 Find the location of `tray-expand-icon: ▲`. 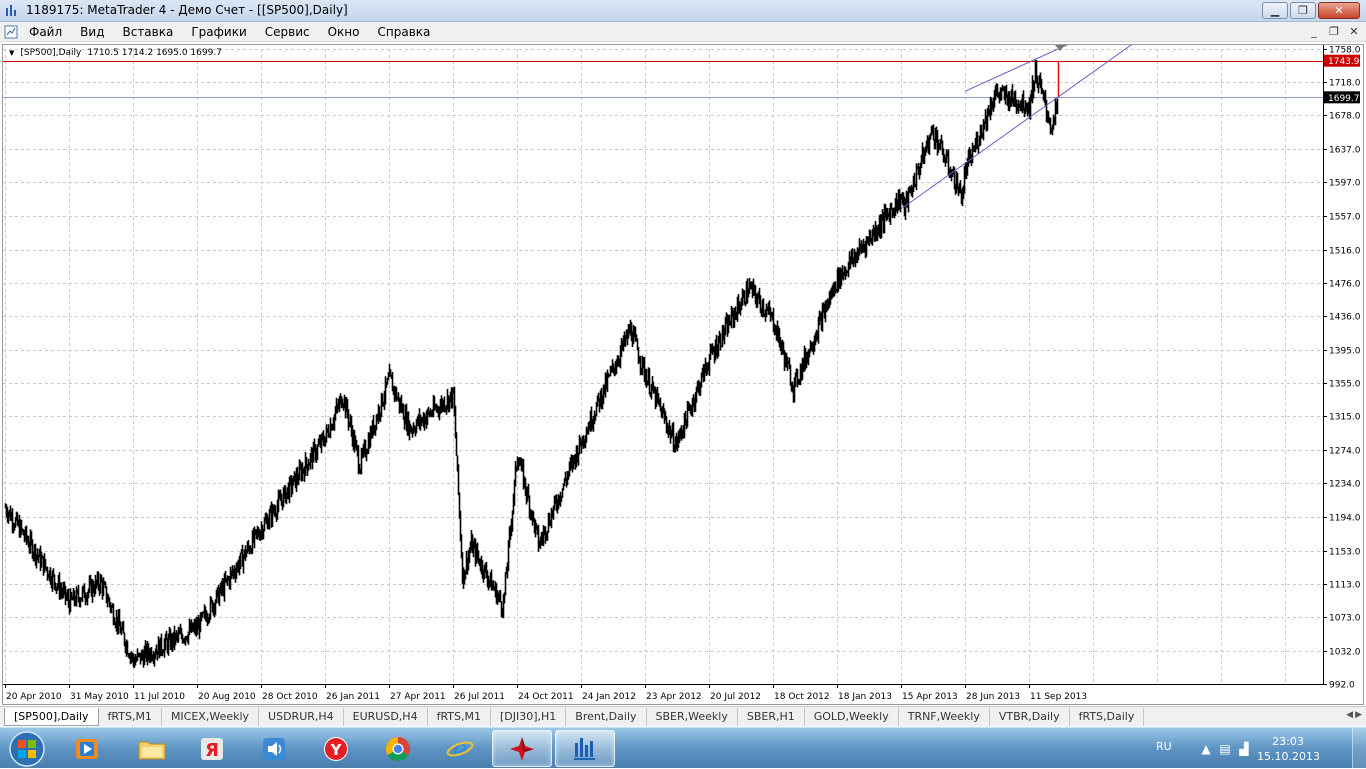

tray-expand-icon: ▲ is located at coordinates (1206, 749).